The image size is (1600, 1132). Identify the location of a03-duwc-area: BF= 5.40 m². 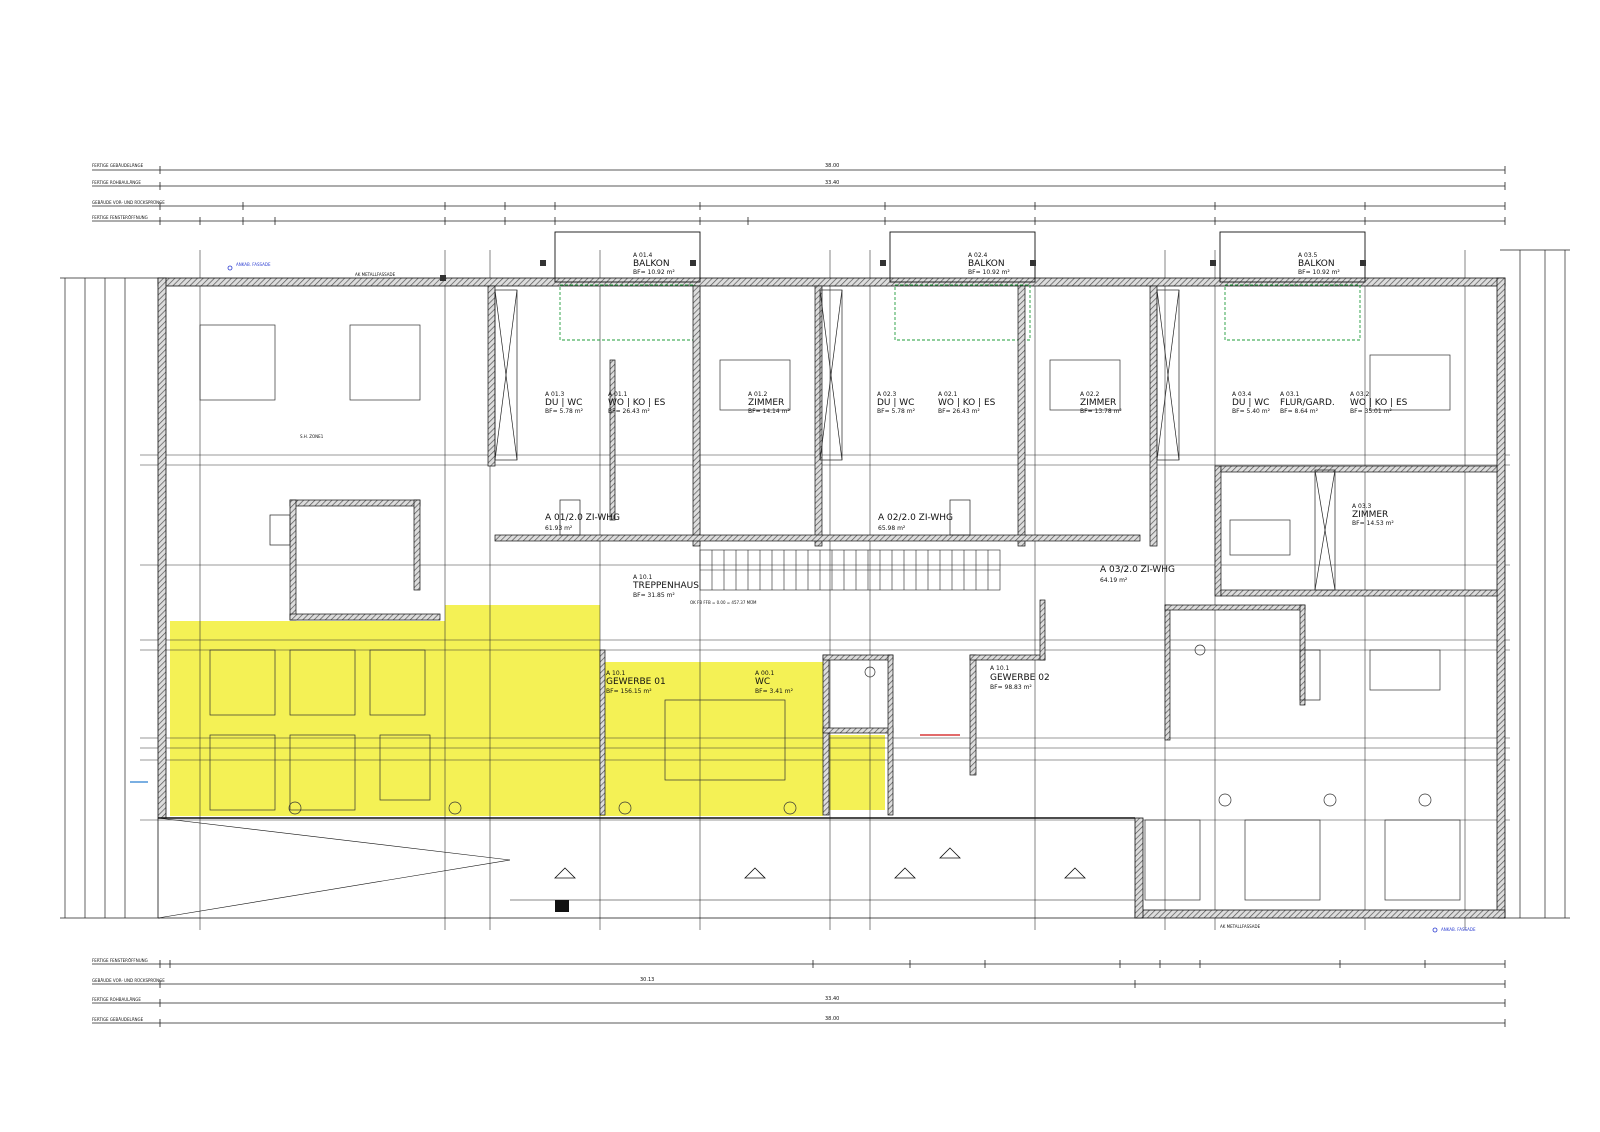
(1251, 411).